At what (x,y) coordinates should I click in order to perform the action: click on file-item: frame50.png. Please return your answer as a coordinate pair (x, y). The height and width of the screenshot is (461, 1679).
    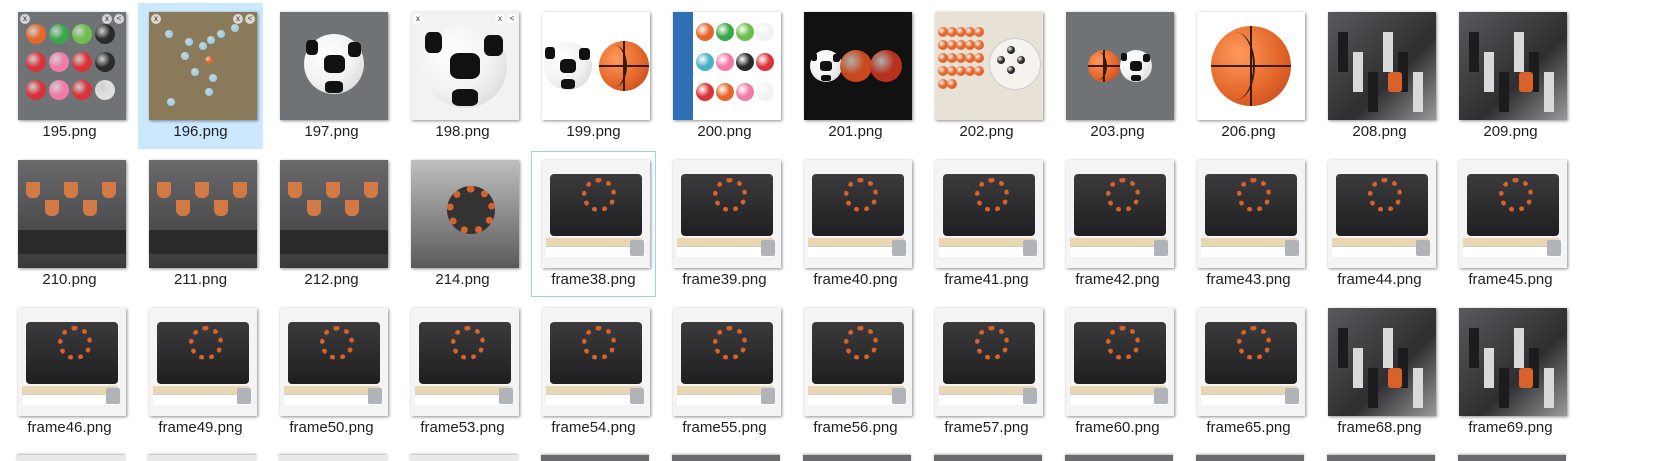
    Looking at the image, I should click on (331, 372).